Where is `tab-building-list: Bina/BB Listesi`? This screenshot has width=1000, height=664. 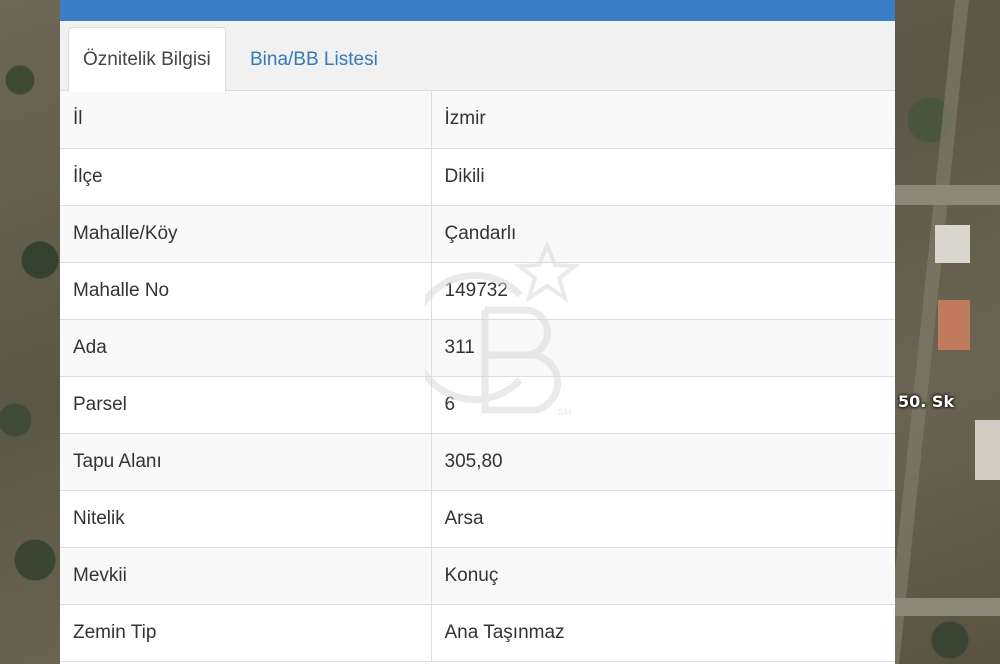 tab-building-list: Bina/BB Listesi is located at coordinates (314, 59).